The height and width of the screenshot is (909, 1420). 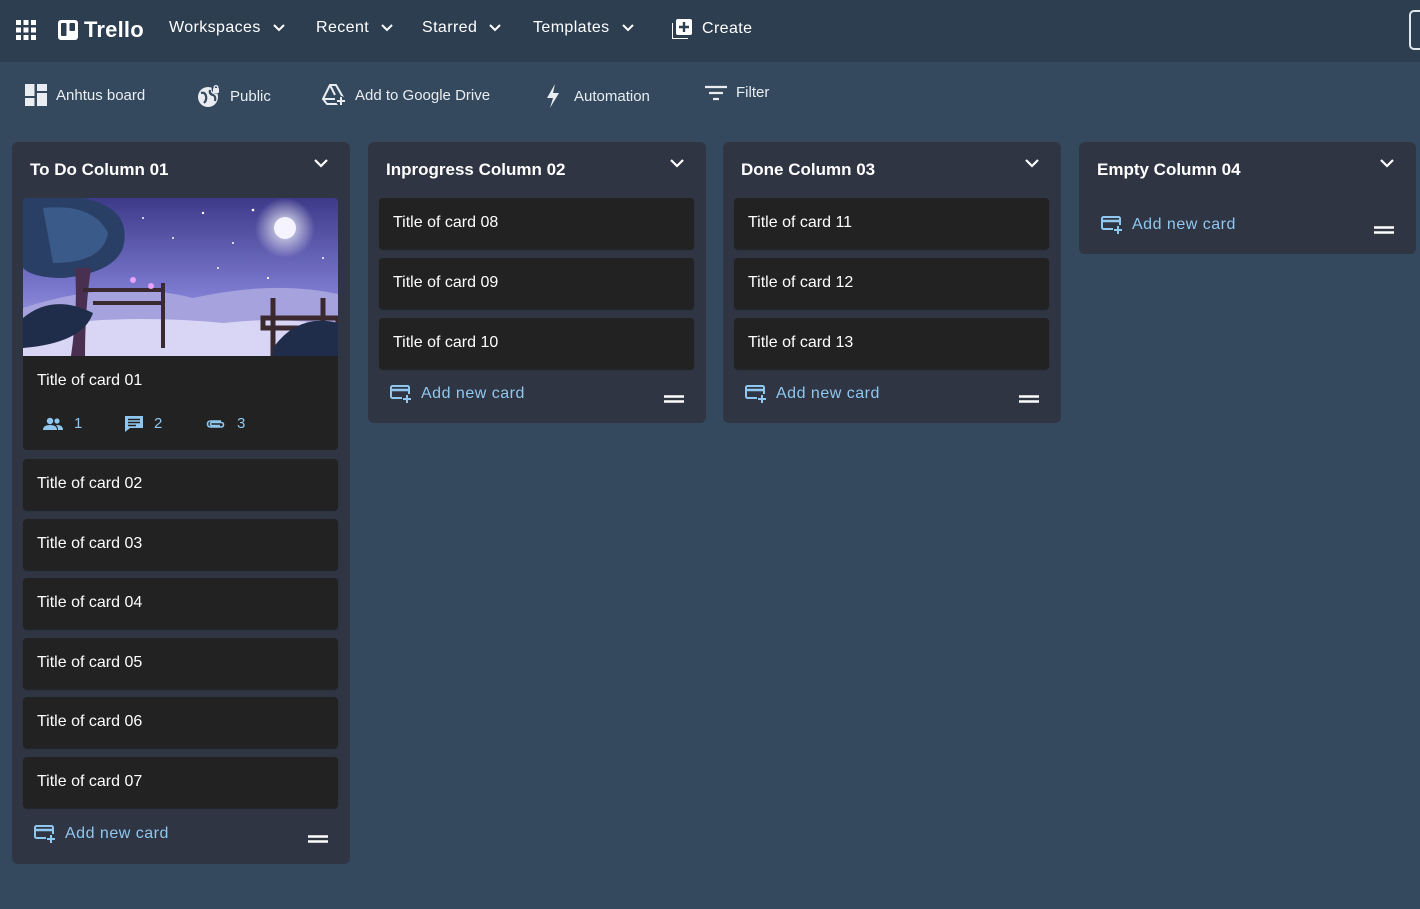 I want to click on card: Title of card 07, so click(x=180, y=782).